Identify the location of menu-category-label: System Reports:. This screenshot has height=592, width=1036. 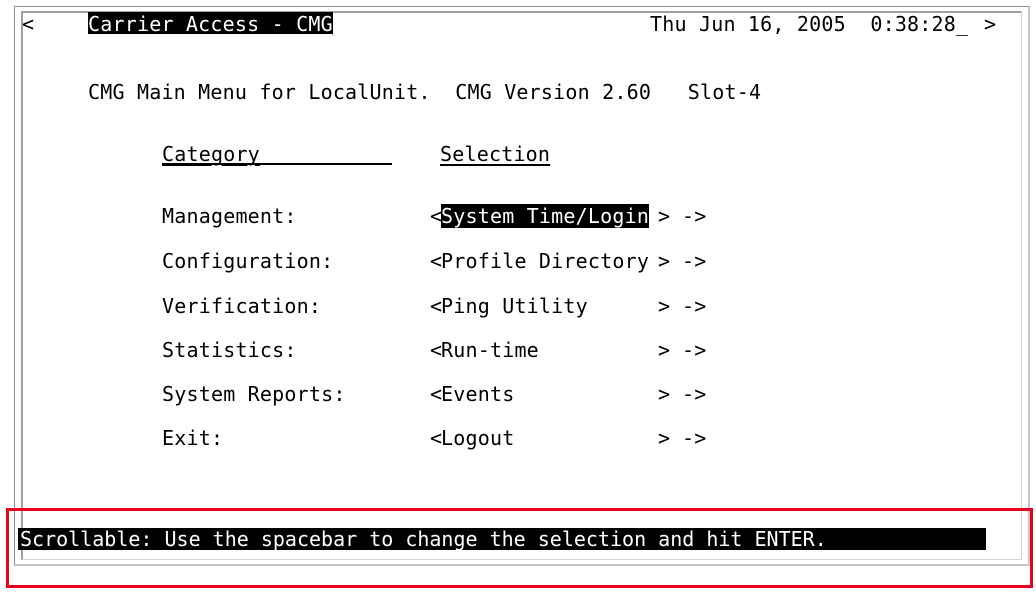
(254, 394).